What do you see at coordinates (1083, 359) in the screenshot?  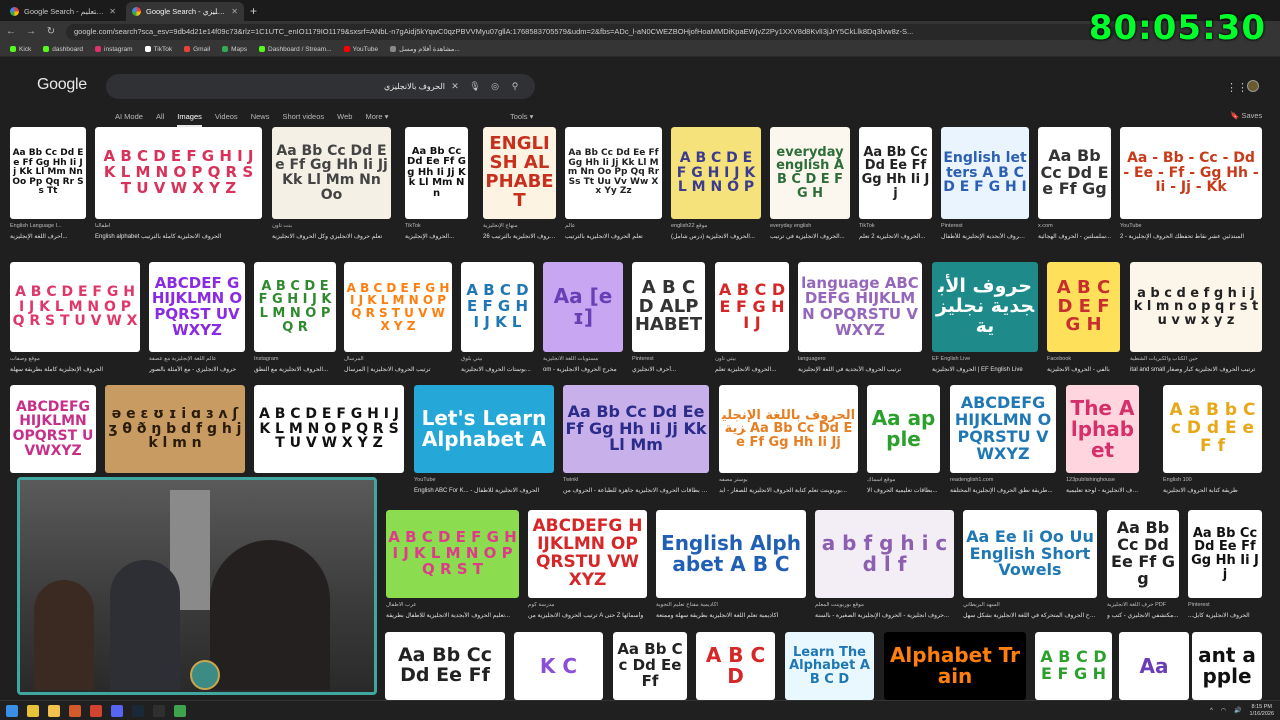 I see `image-source: Facebook` at bounding box center [1083, 359].